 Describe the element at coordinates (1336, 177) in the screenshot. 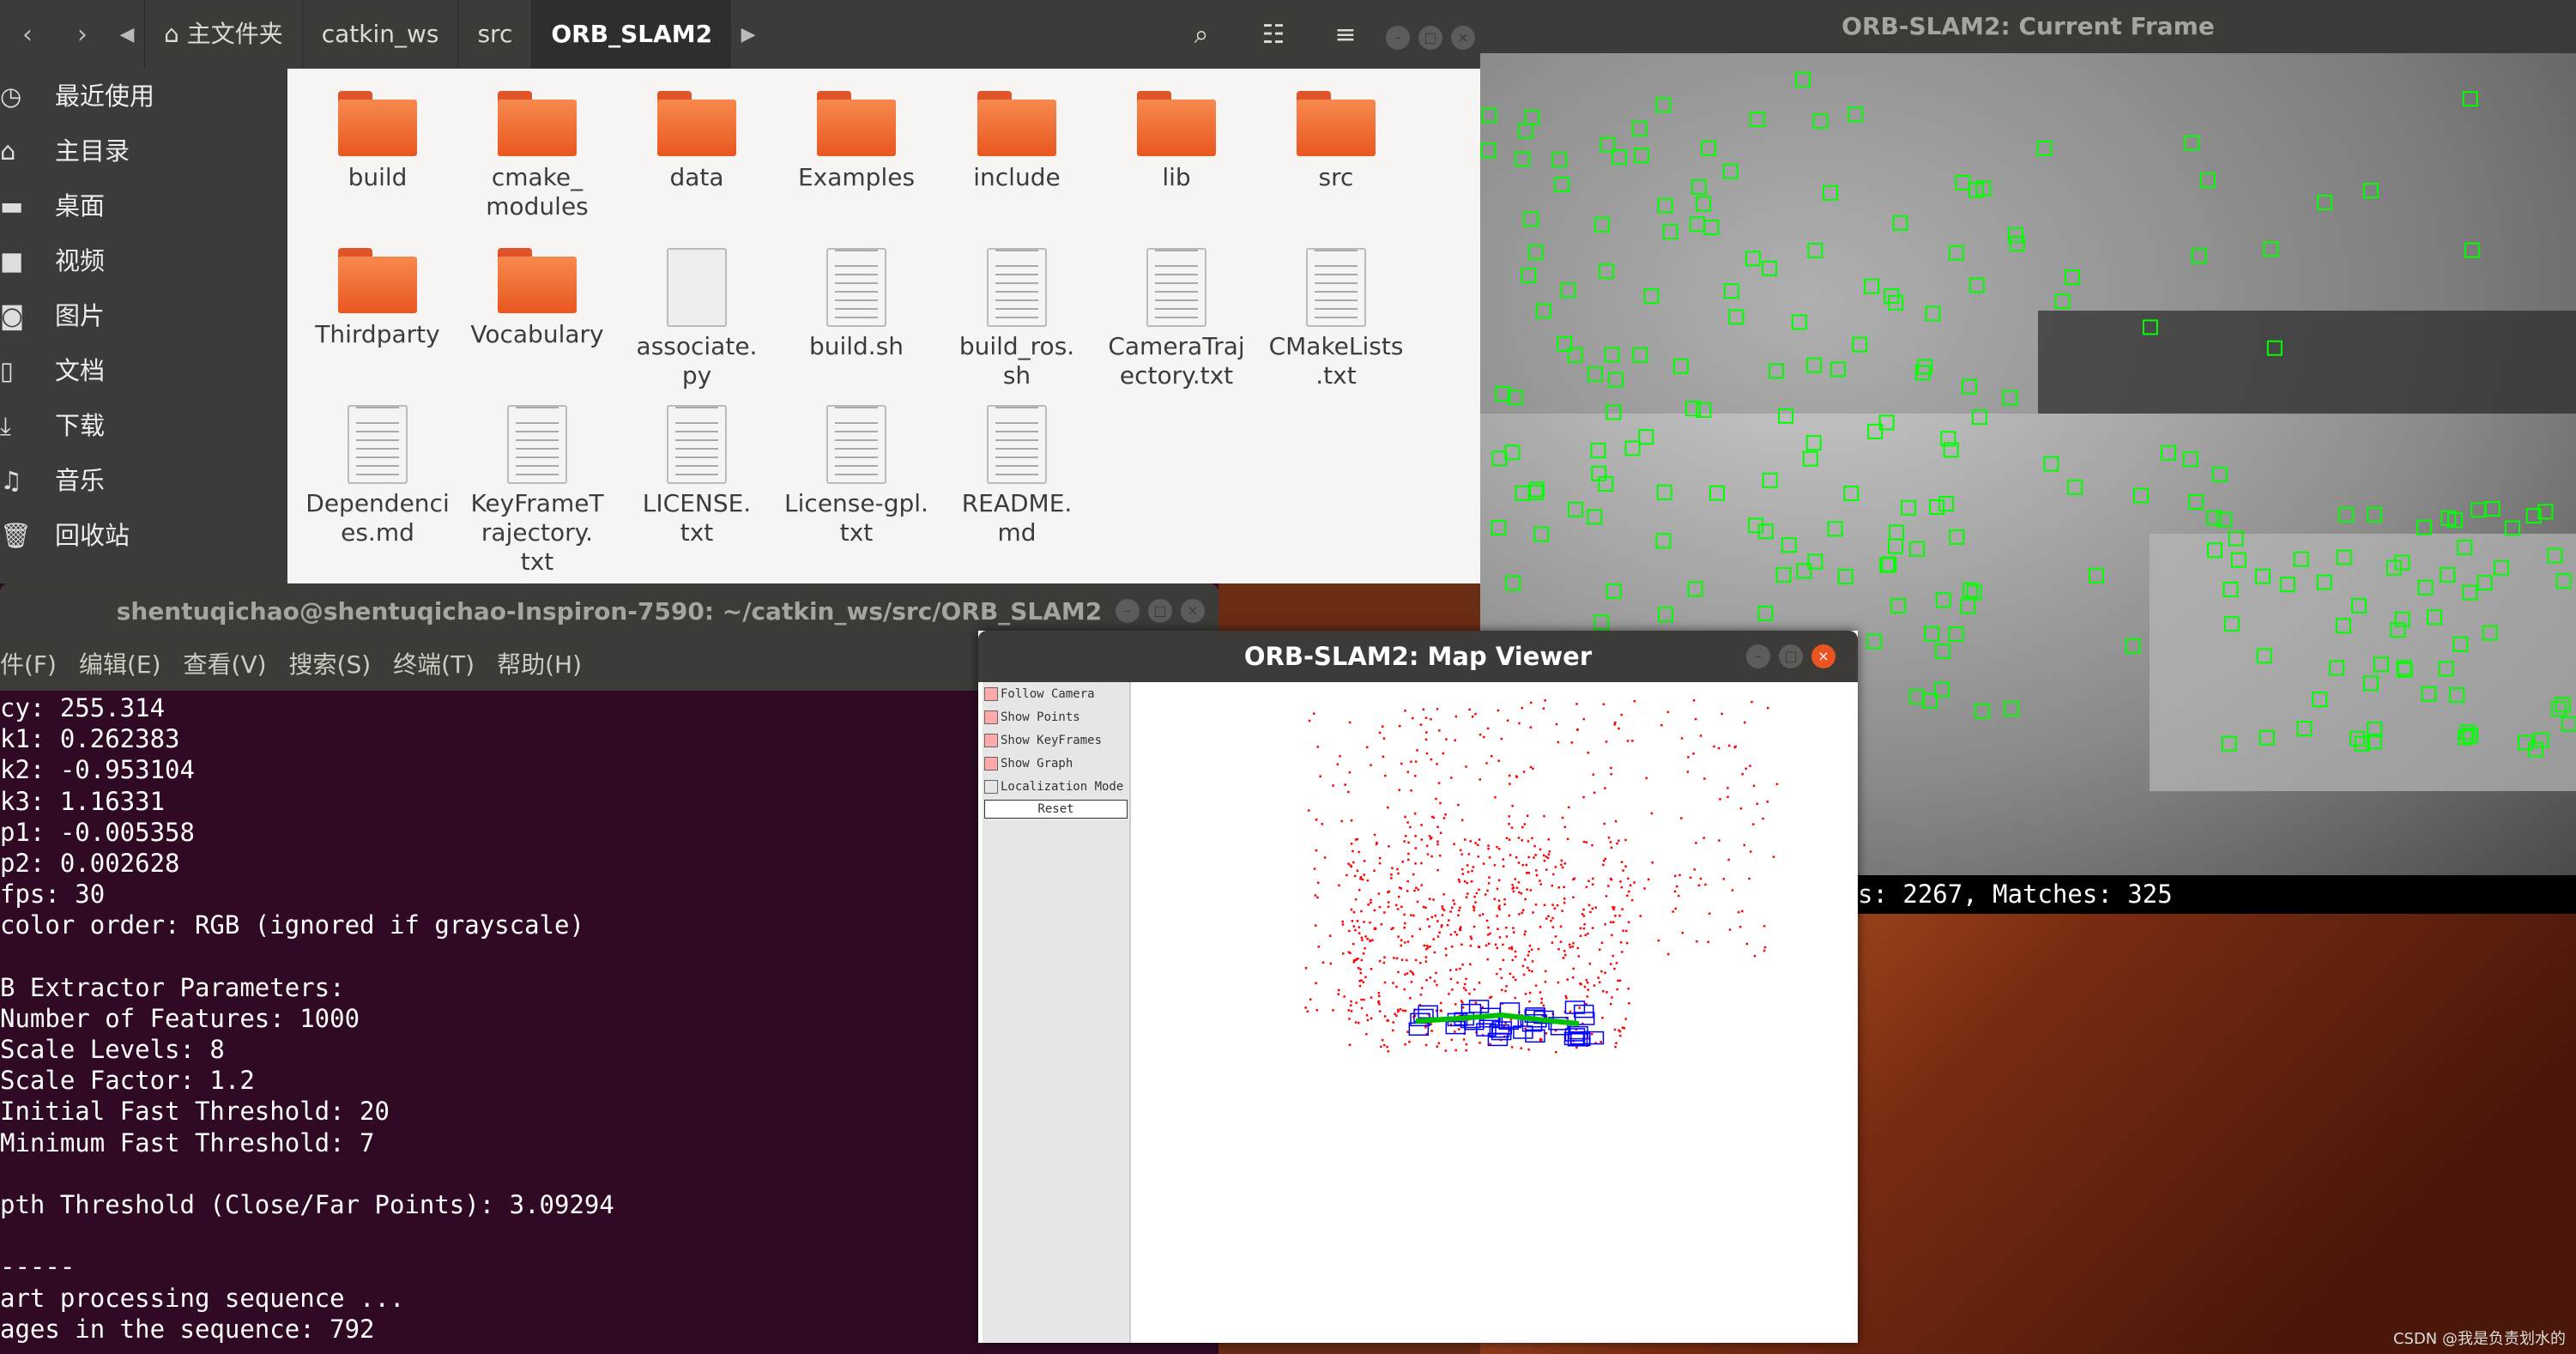

I see `file-name: src` at that location.